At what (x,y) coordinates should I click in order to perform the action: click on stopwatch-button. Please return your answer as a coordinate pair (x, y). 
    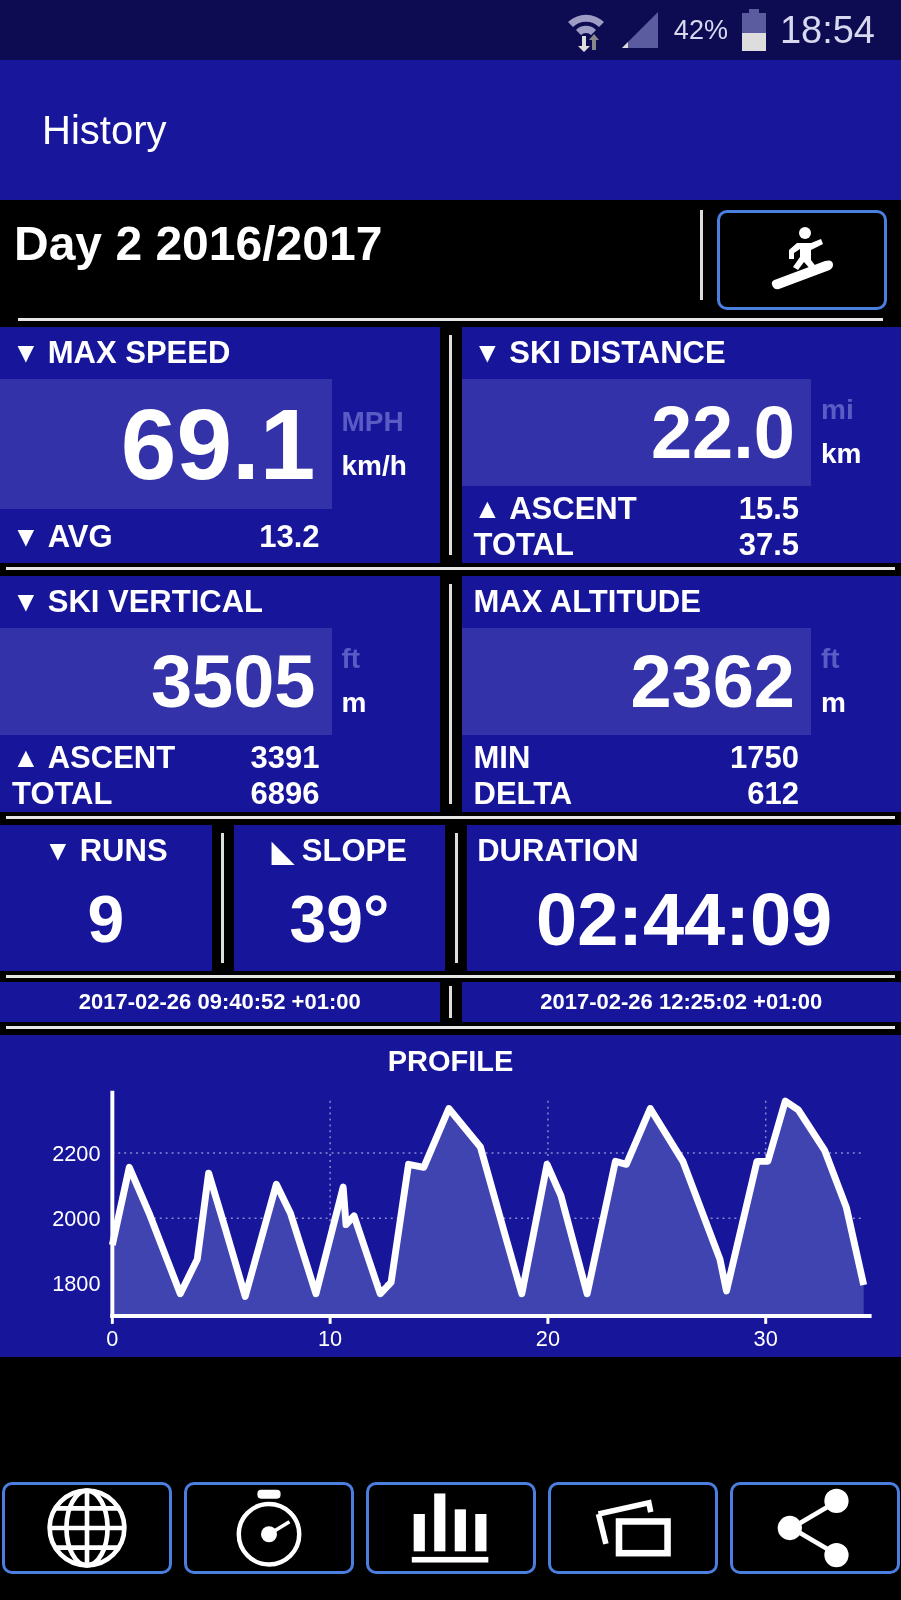
    Looking at the image, I should click on (269, 1528).